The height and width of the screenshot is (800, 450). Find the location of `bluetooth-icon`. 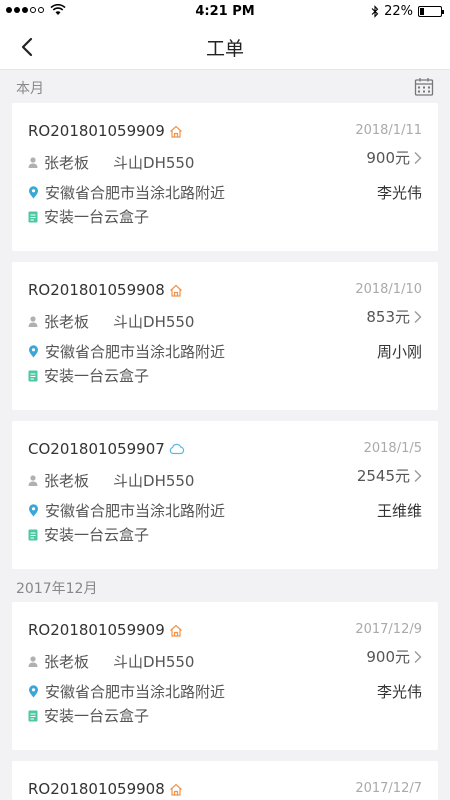

bluetooth-icon is located at coordinates (375, 11).